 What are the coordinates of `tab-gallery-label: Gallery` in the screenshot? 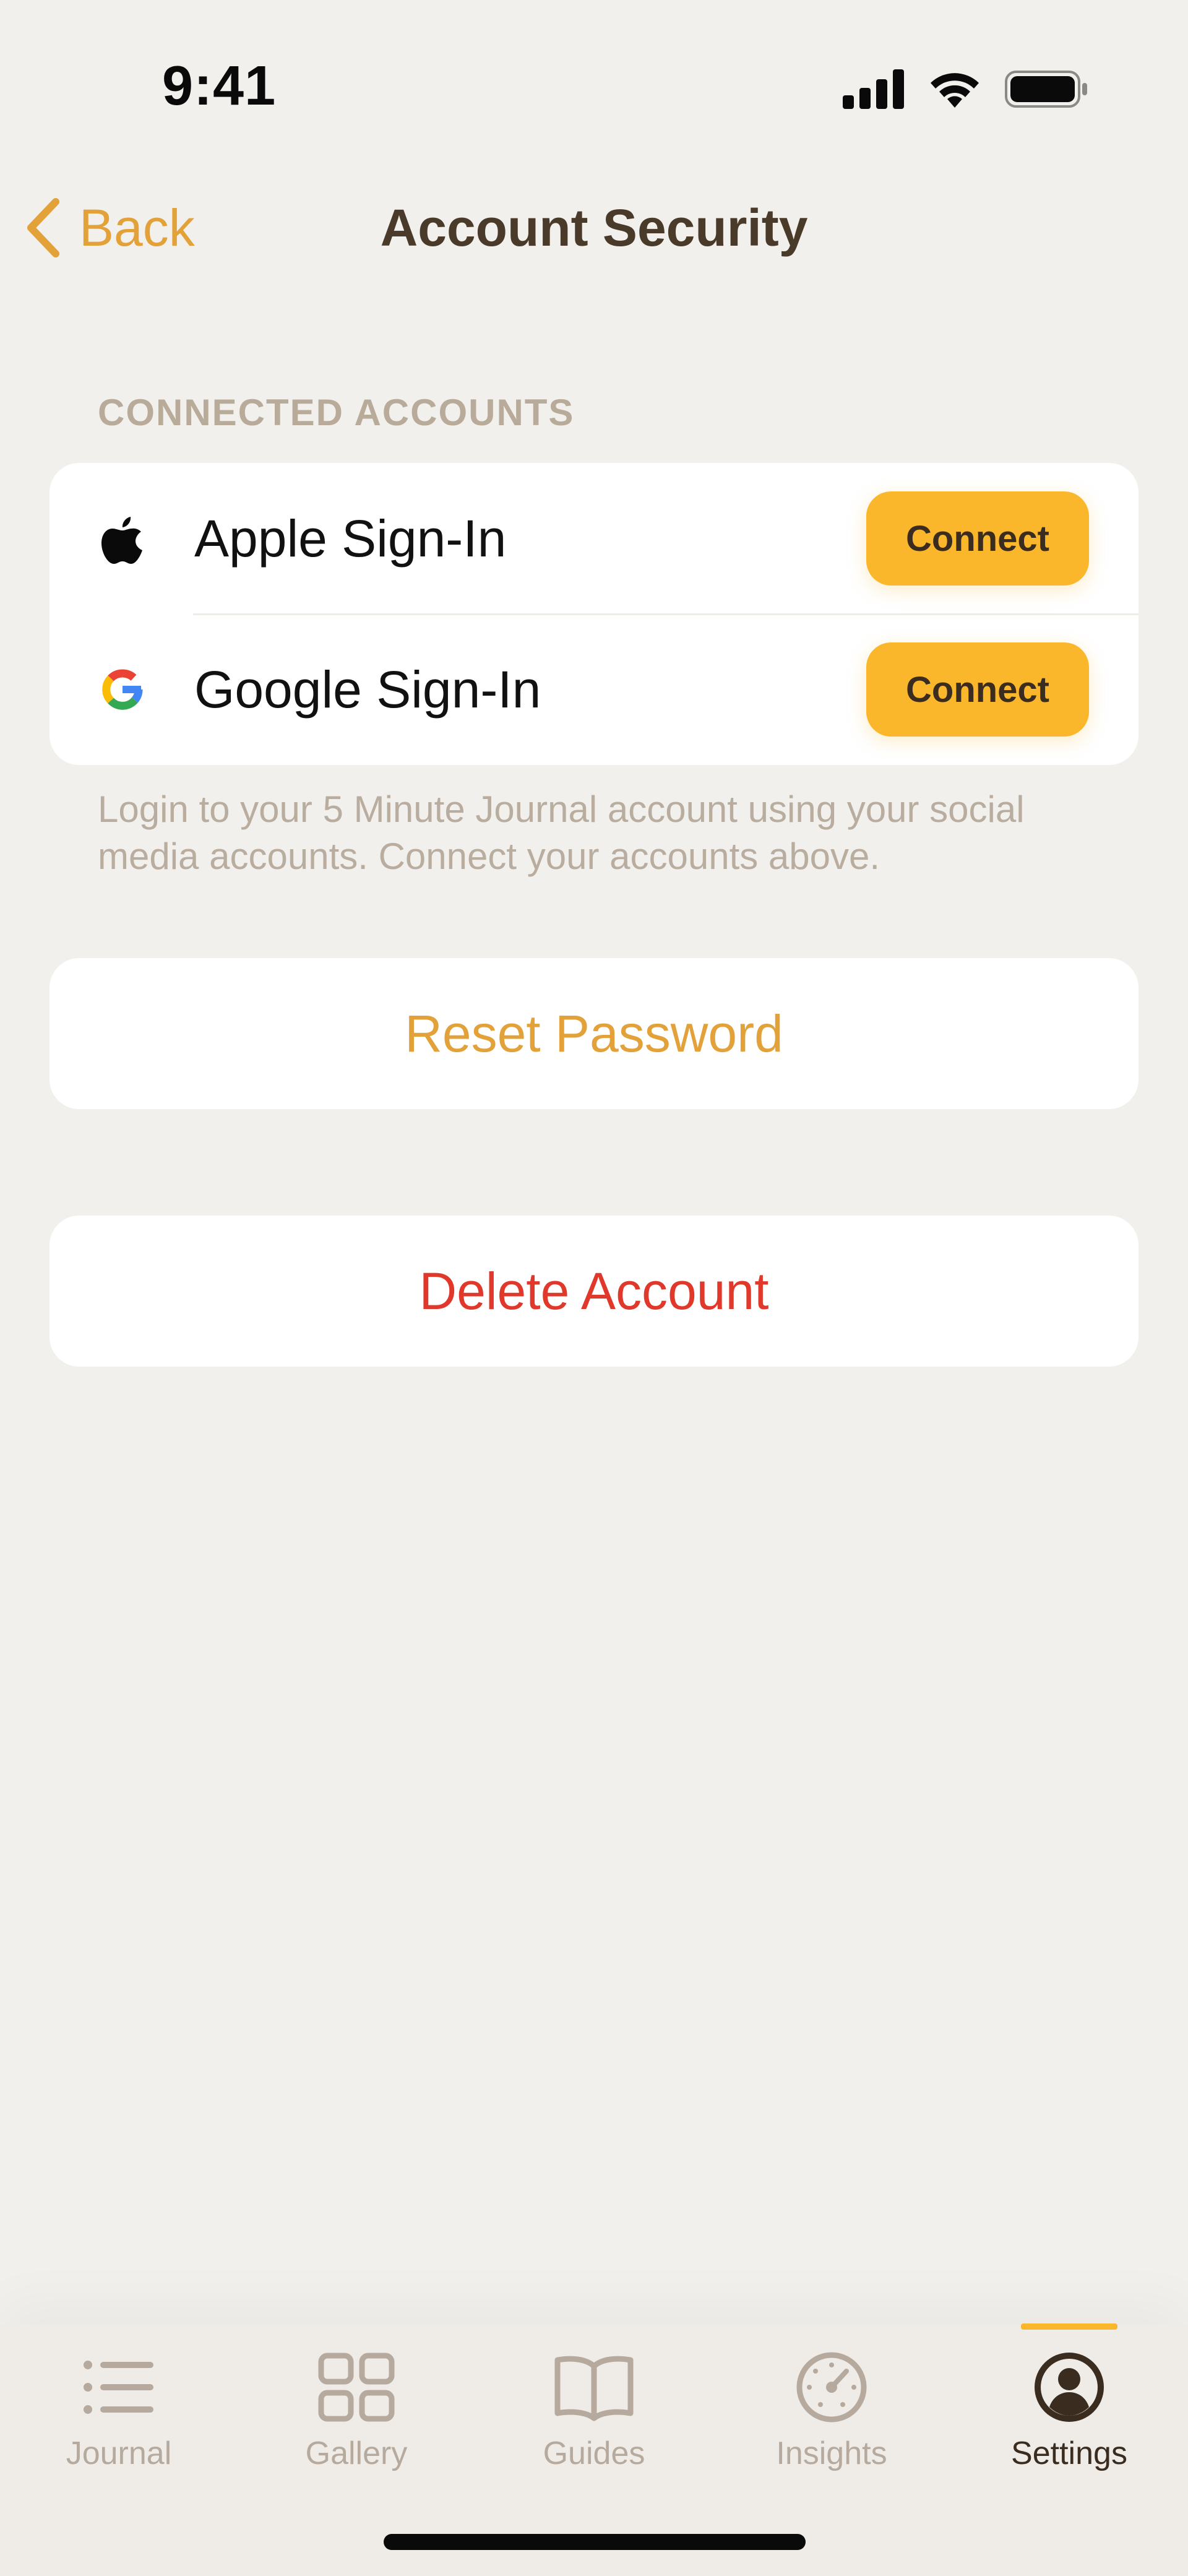 It's located at (356, 2453).